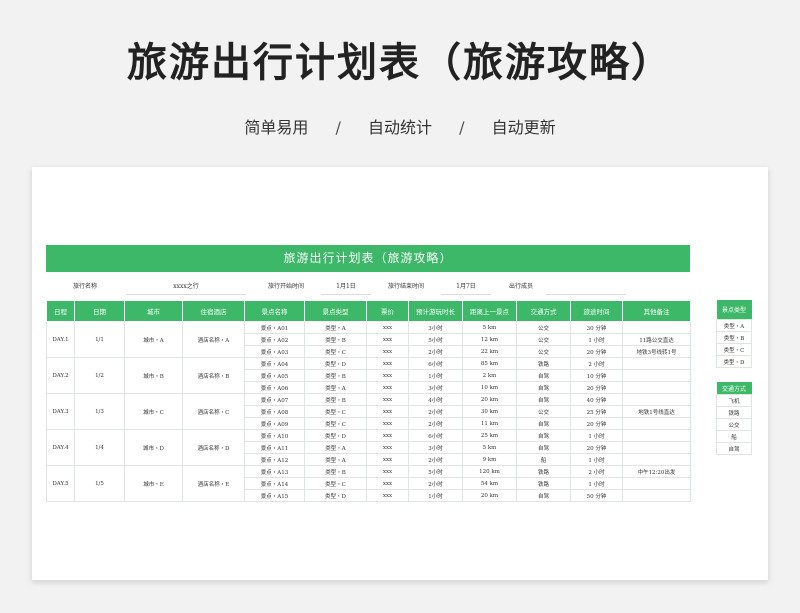 Image resolution: width=800 pixels, height=613 pixels. Describe the element at coordinates (335, 495) in the screenshot. I see `attraction-type-cell: 类型・D` at that location.